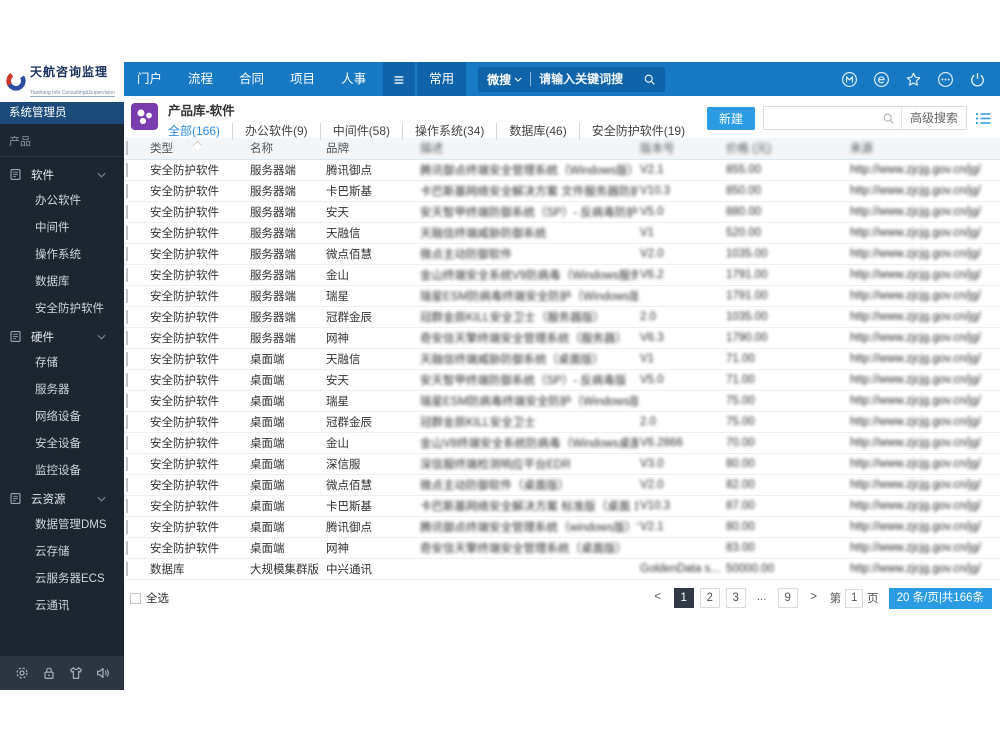 This screenshot has height=750, width=1000. I want to click on feedback-icon, so click(881, 79).